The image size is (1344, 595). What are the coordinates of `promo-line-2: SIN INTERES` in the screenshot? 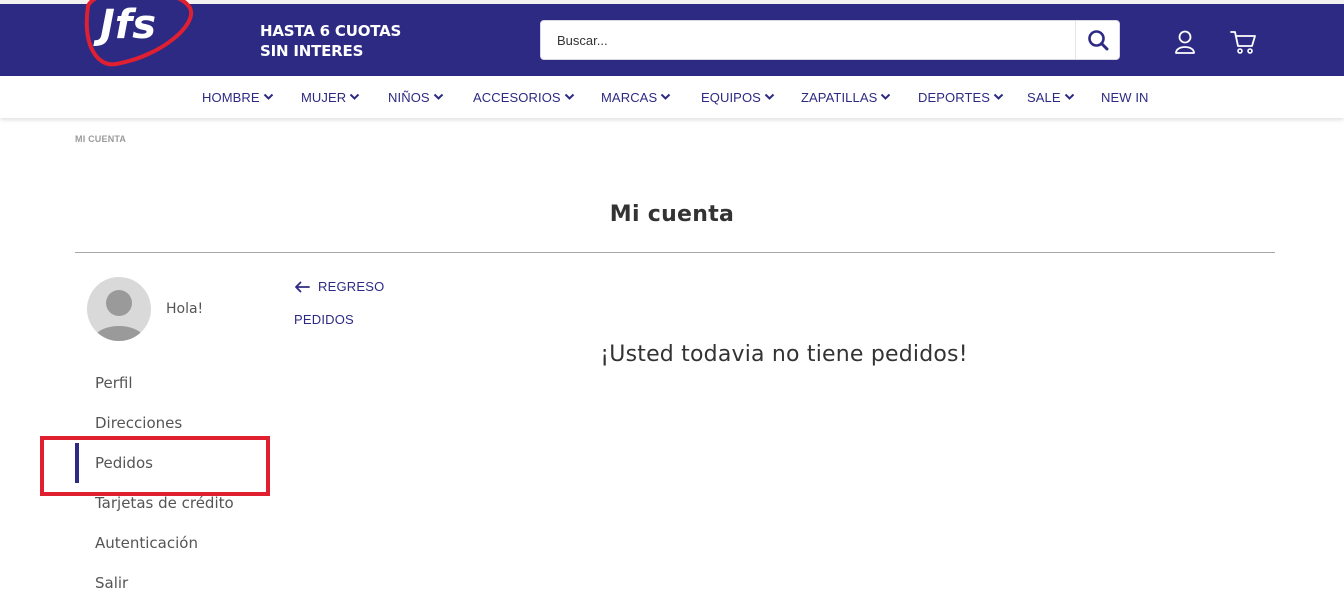 It's located at (312, 51).